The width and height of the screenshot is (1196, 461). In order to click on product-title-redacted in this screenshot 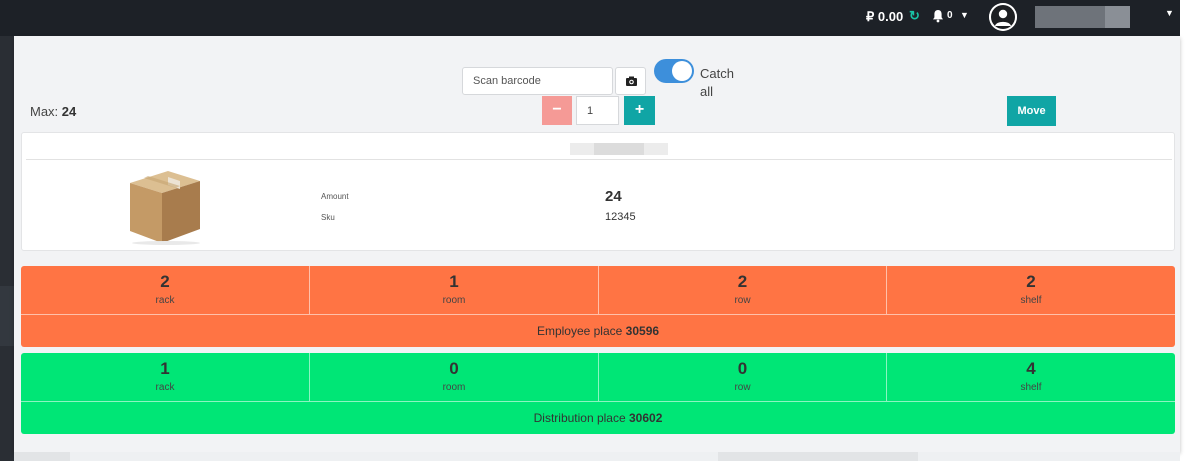, I will do `click(619, 149)`.